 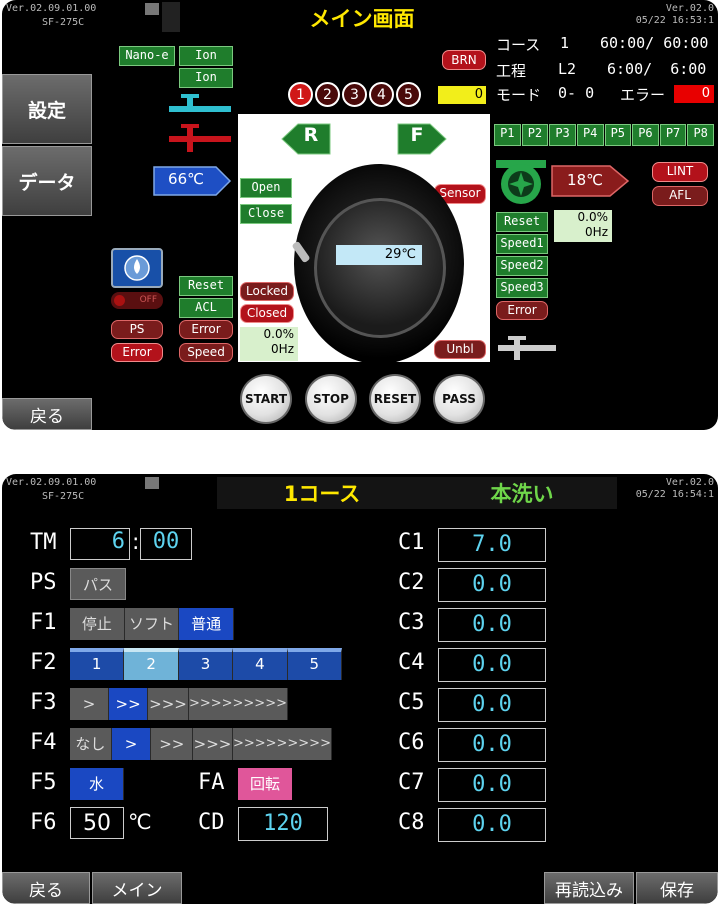 I want to click on step-time: 6:00/ 6:00, so click(x=657, y=69).